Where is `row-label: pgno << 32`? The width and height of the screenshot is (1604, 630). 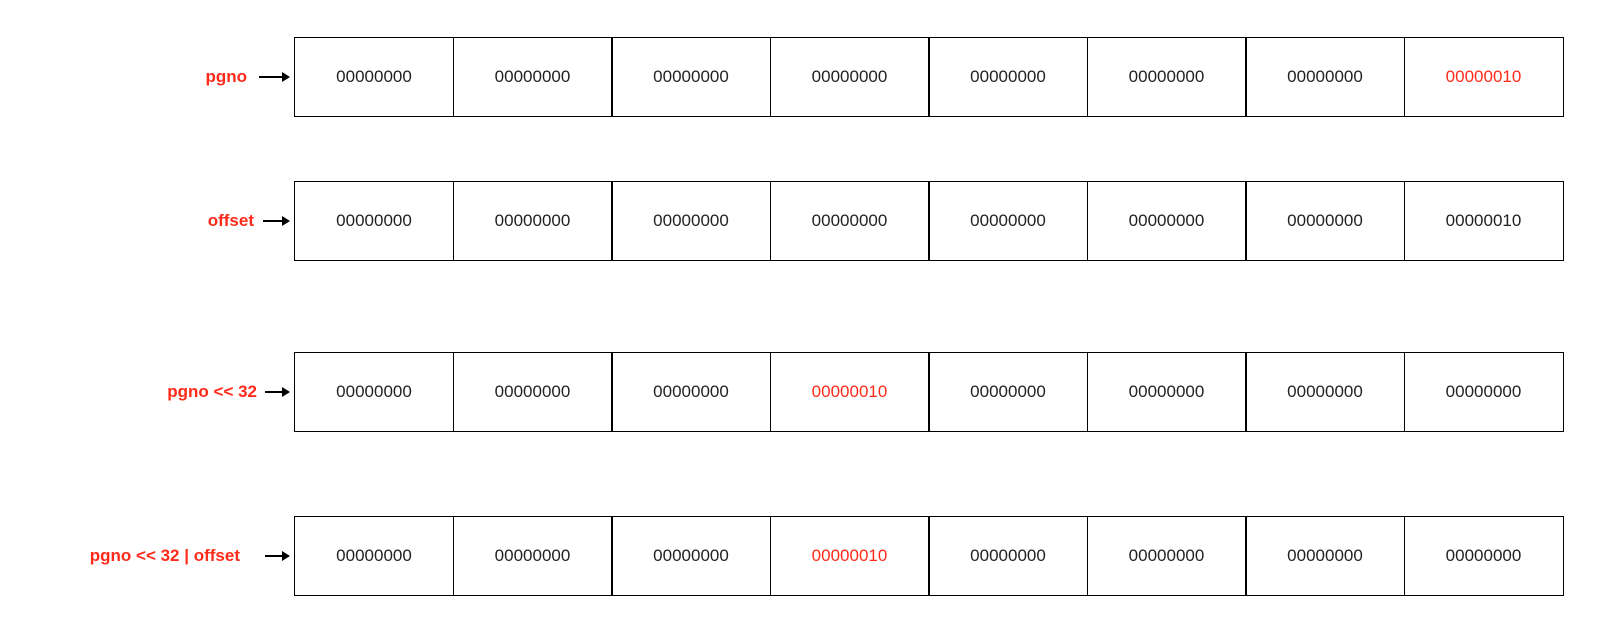
row-label: pgno << 32 is located at coordinates (212, 391).